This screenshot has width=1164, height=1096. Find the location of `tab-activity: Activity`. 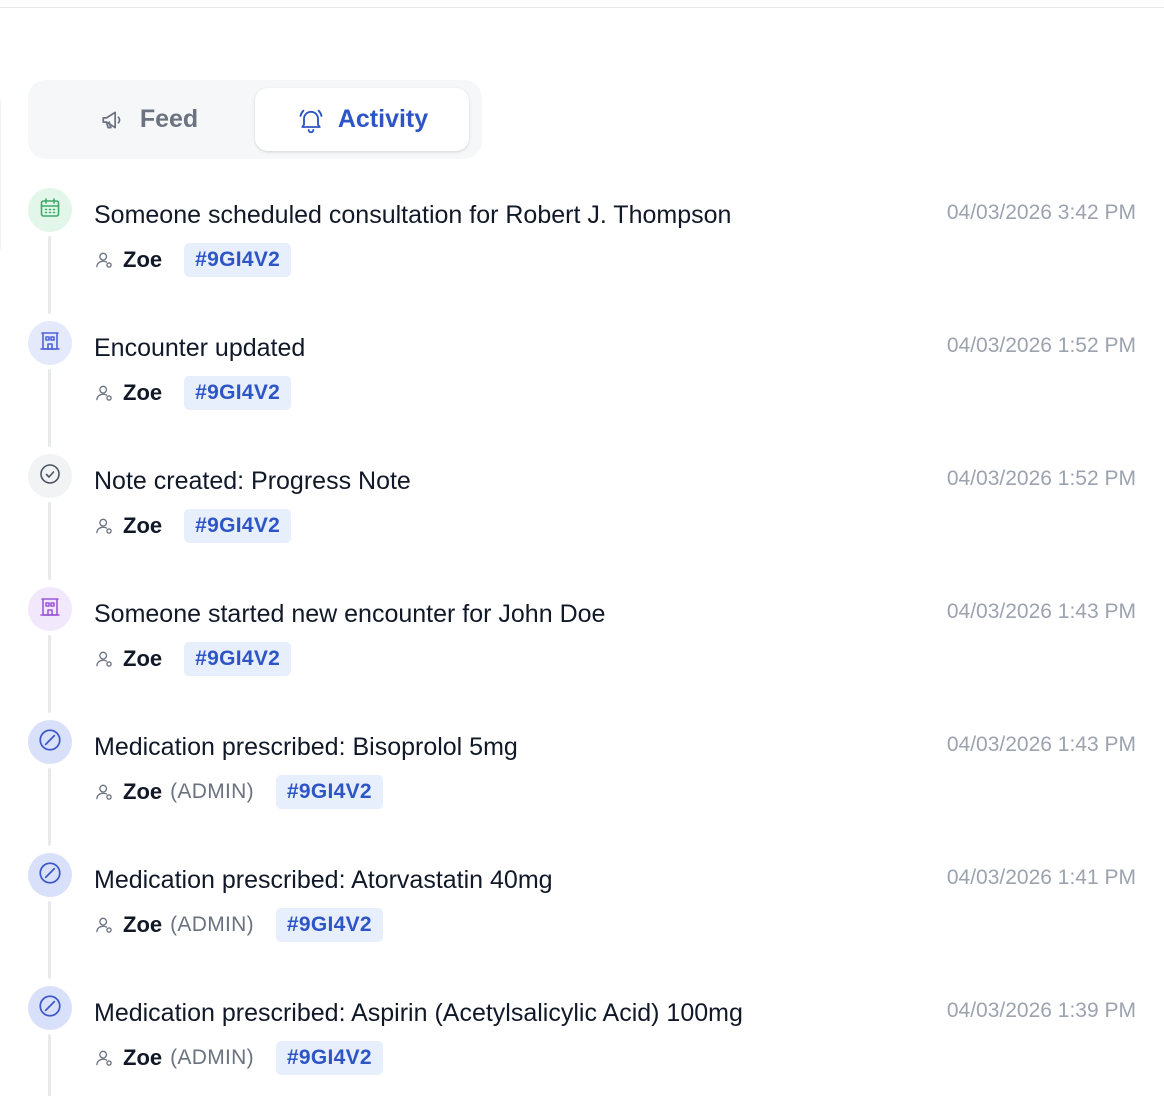

tab-activity: Activity is located at coordinates (362, 119).